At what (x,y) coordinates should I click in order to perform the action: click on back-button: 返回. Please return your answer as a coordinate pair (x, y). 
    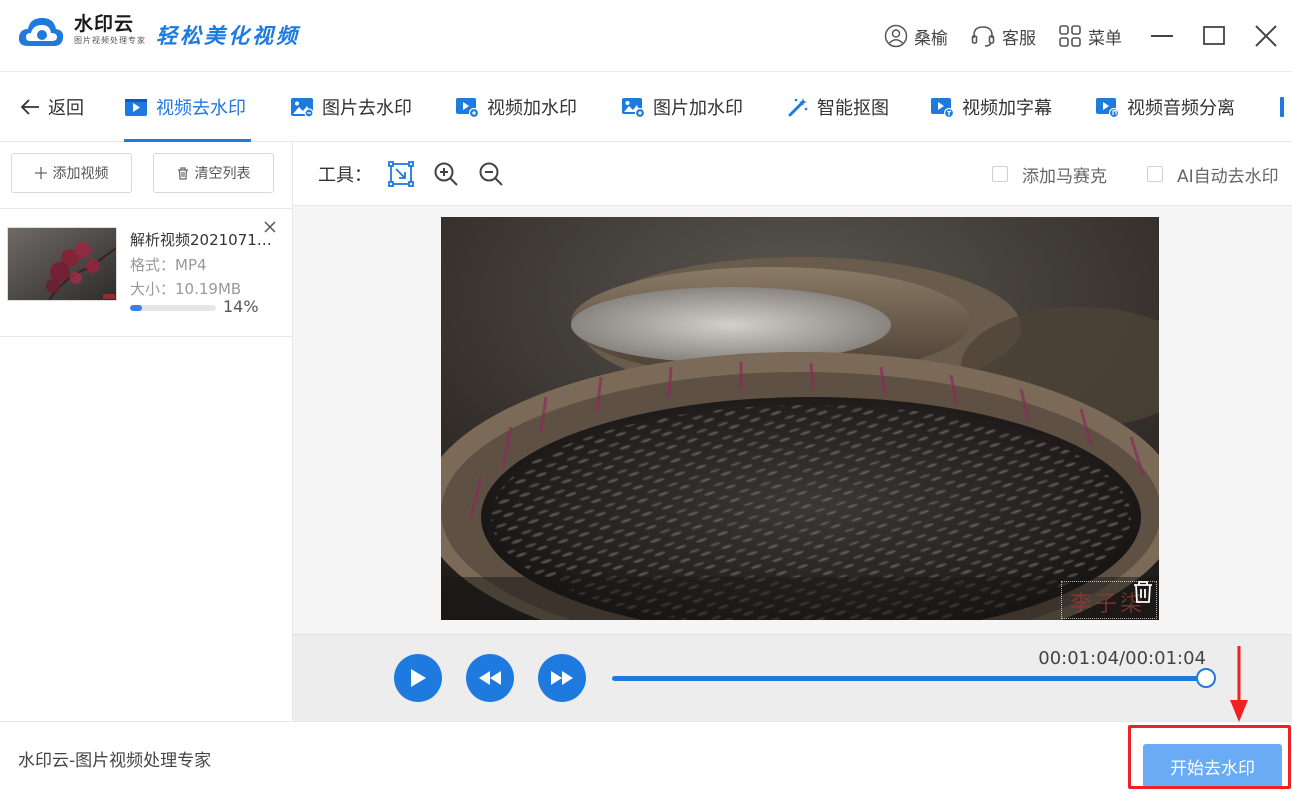
    Looking at the image, I should click on (52, 107).